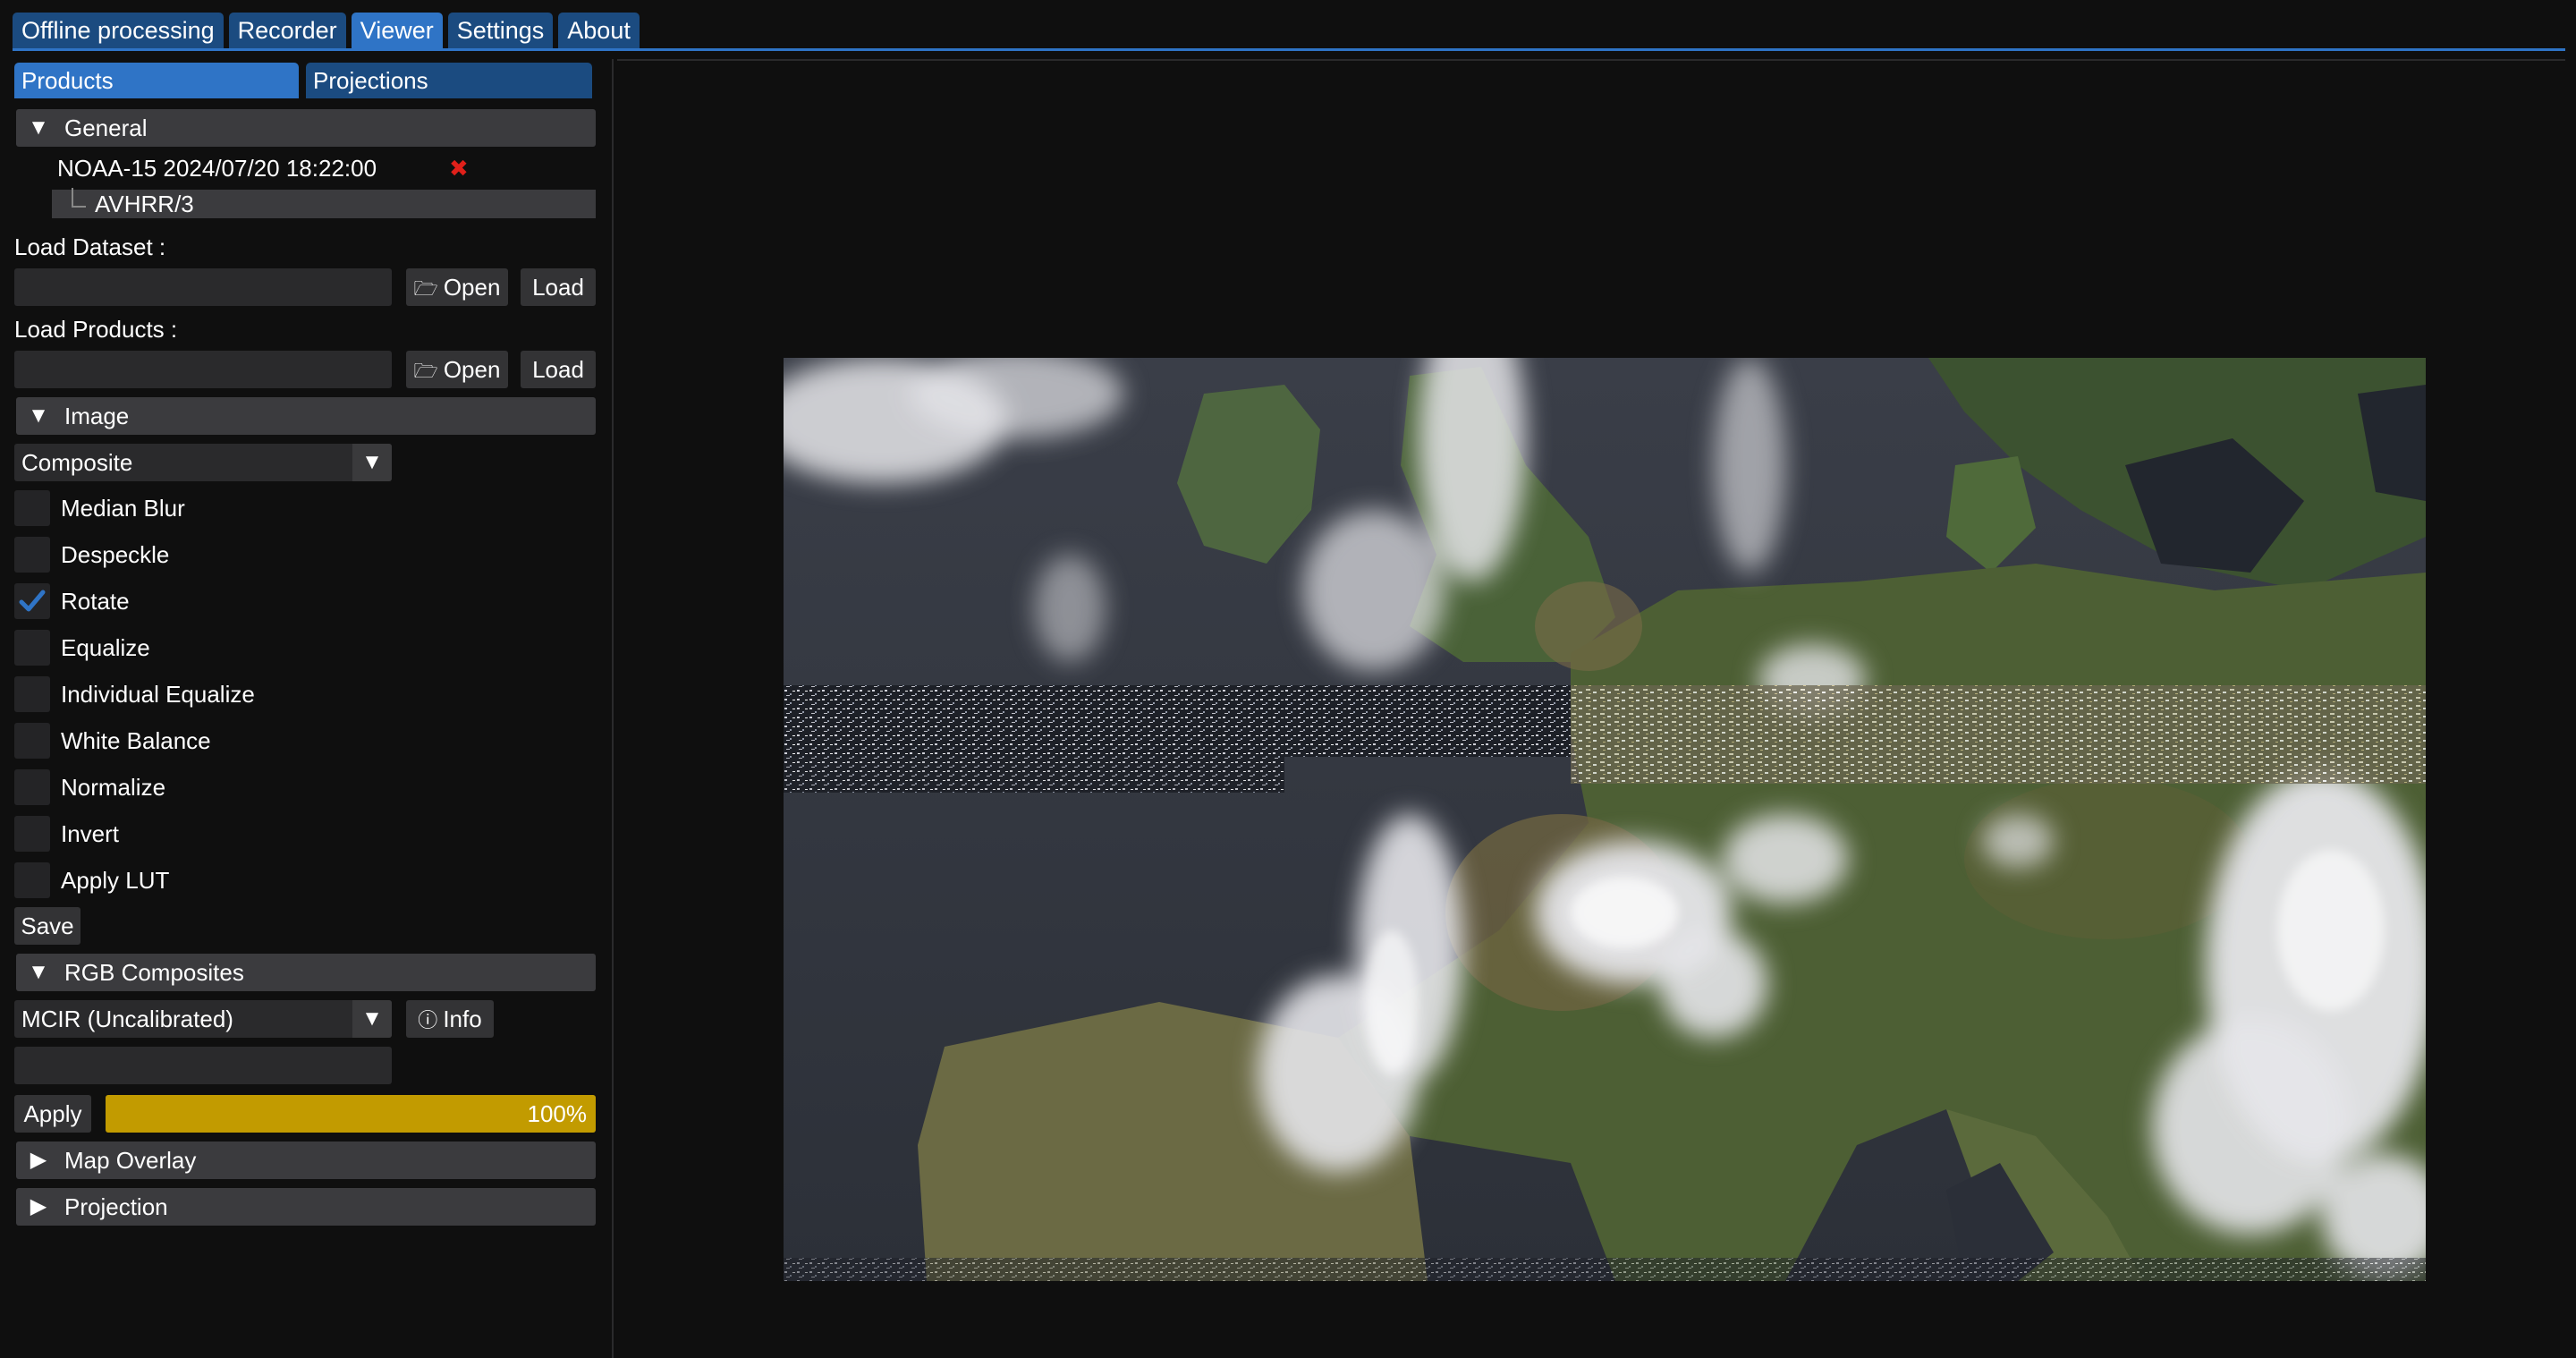 The width and height of the screenshot is (2576, 1358). What do you see at coordinates (32, 834) in the screenshot?
I see `invert-checkbox` at bounding box center [32, 834].